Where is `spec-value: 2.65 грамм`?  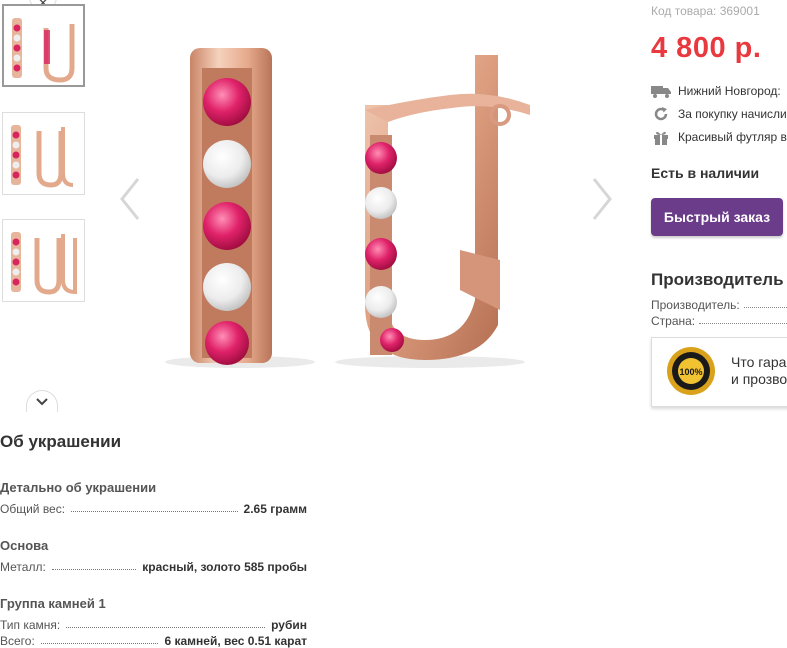 spec-value: 2.65 грамм is located at coordinates (275, 509).